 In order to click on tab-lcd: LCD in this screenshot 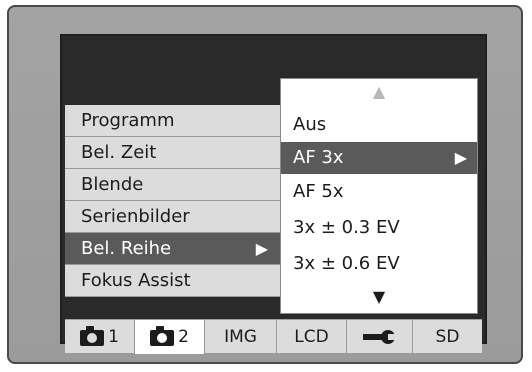, I will do `click(312, 337)`.